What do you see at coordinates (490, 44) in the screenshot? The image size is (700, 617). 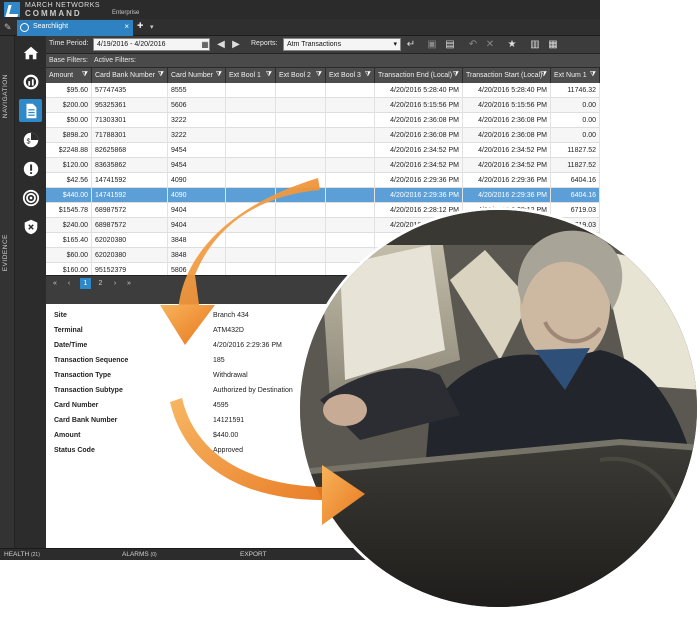 I see `delete-icon: ✕` at bounding box center [490, 44].